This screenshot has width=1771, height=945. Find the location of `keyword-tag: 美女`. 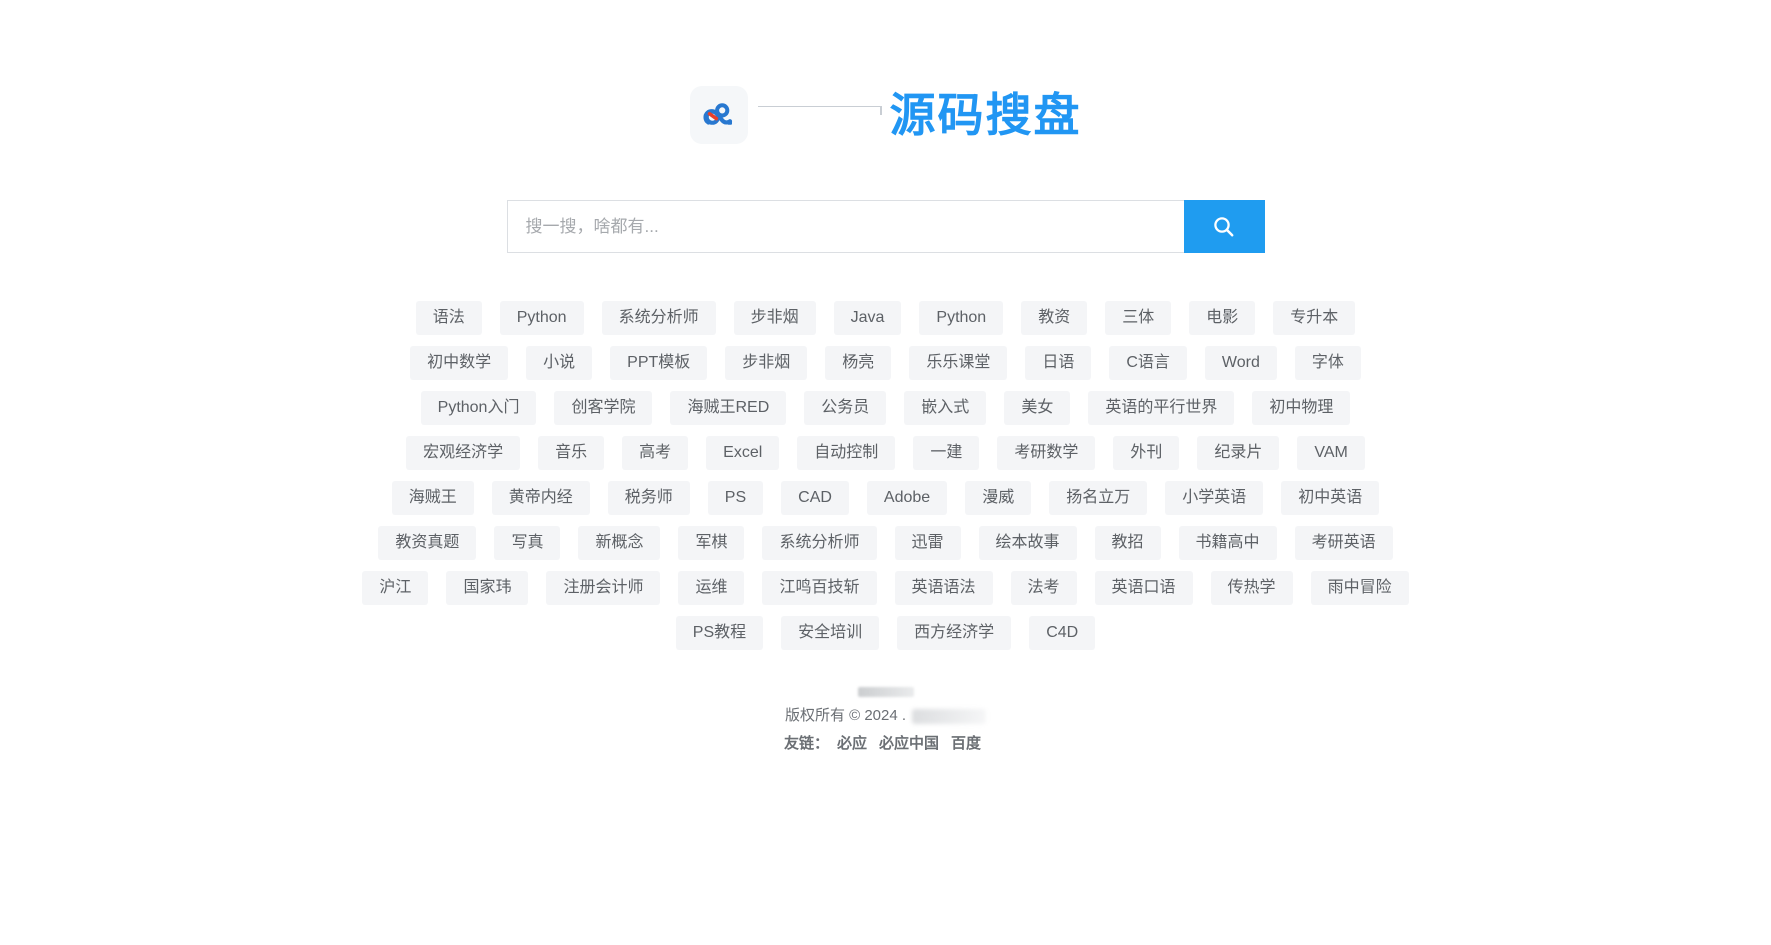

keyword-tag: 美女 is located at coordinates (1037, 408).